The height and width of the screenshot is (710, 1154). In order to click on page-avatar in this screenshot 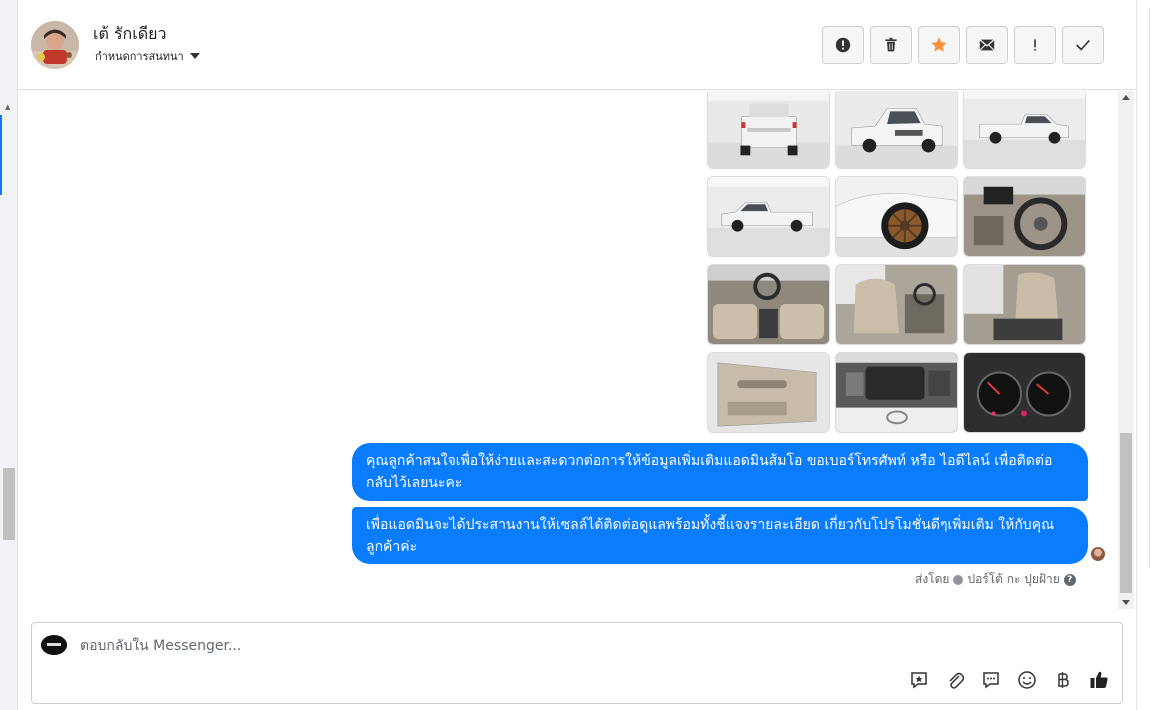, I will do `click(54, 645)`.